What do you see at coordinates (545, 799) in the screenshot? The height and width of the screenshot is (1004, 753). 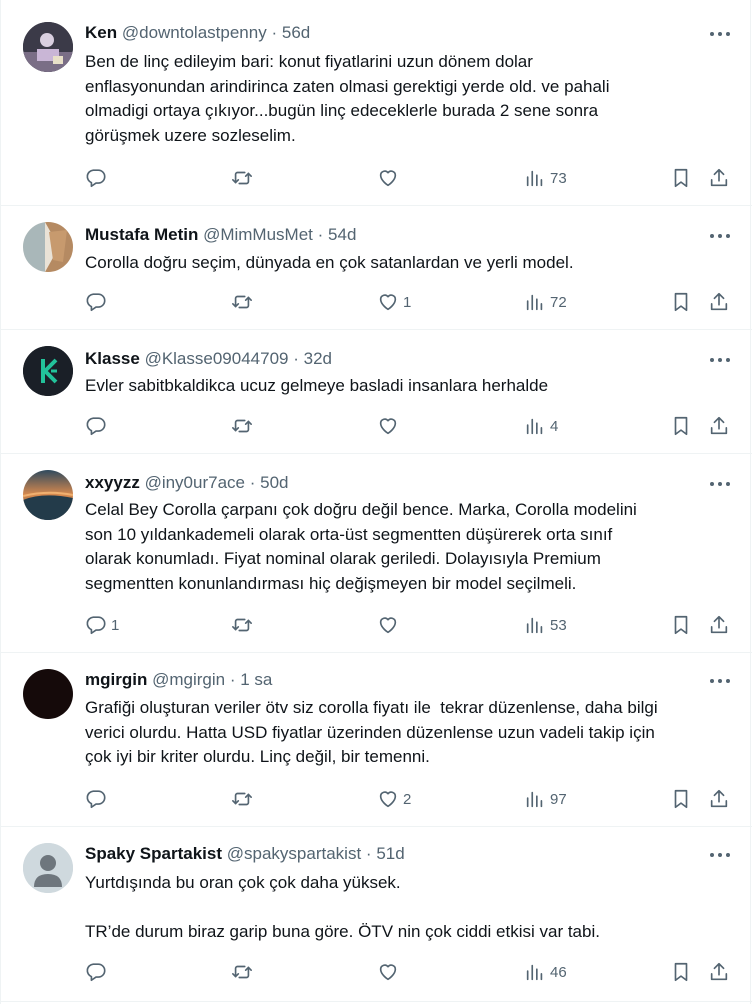 I see `views-button: 97` at bounding box center [545, 799].